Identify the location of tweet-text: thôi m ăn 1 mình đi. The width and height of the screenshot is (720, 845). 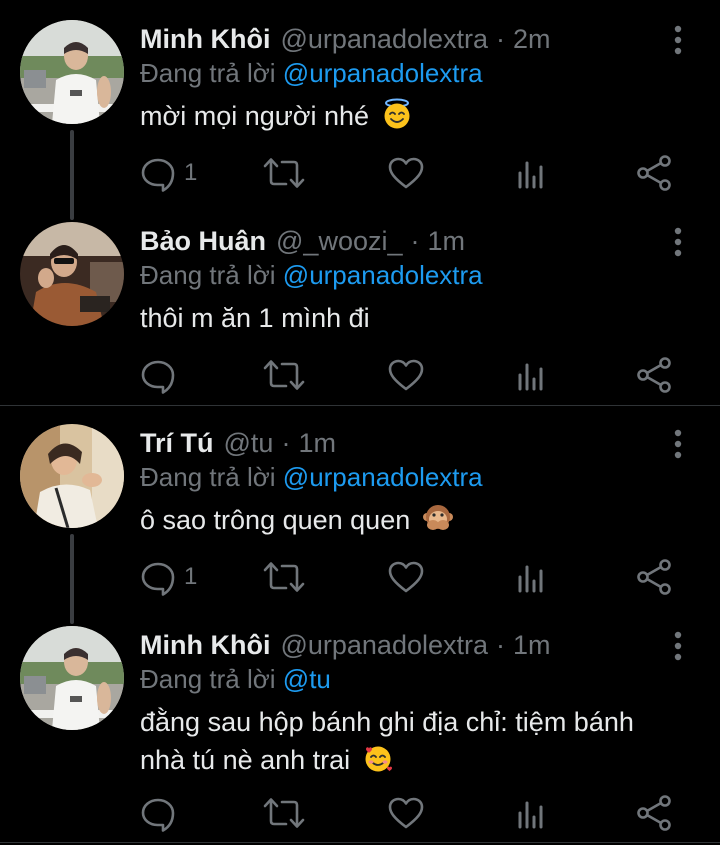
(420, 318).